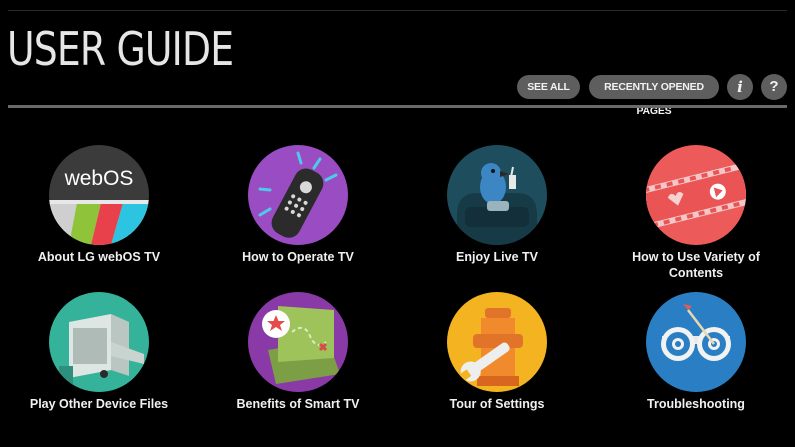 This screenshot has height=447, width=795. Describe the element at coordinates (99, 257) in the screenshot. I see `tile-label: About LG webOS TV` at that location.